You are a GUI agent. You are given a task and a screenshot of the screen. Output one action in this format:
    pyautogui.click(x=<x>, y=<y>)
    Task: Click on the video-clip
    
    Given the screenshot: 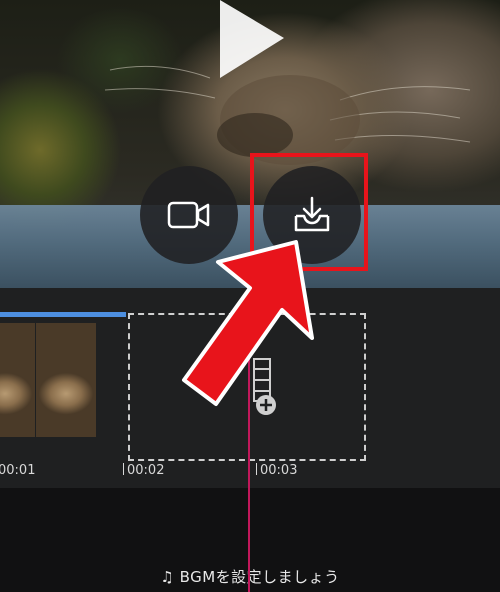 What is the action you would take?
    pyautogui.click(x=63, y=387)
    